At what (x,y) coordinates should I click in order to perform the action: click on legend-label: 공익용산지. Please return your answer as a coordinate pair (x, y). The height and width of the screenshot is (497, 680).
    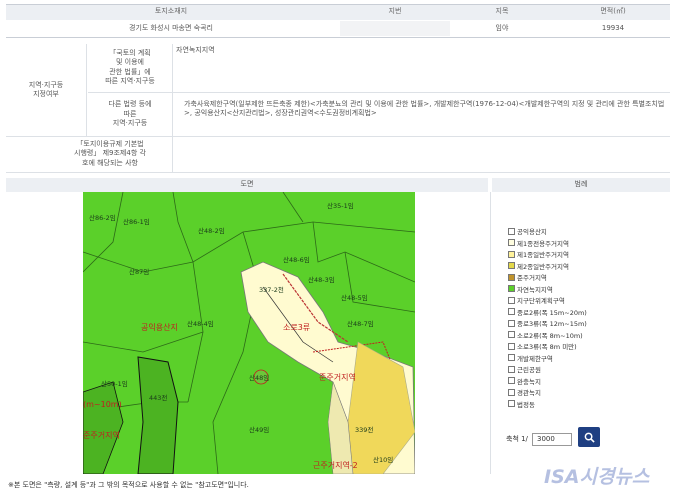
    Looking at the image, I should click on (532, 232).